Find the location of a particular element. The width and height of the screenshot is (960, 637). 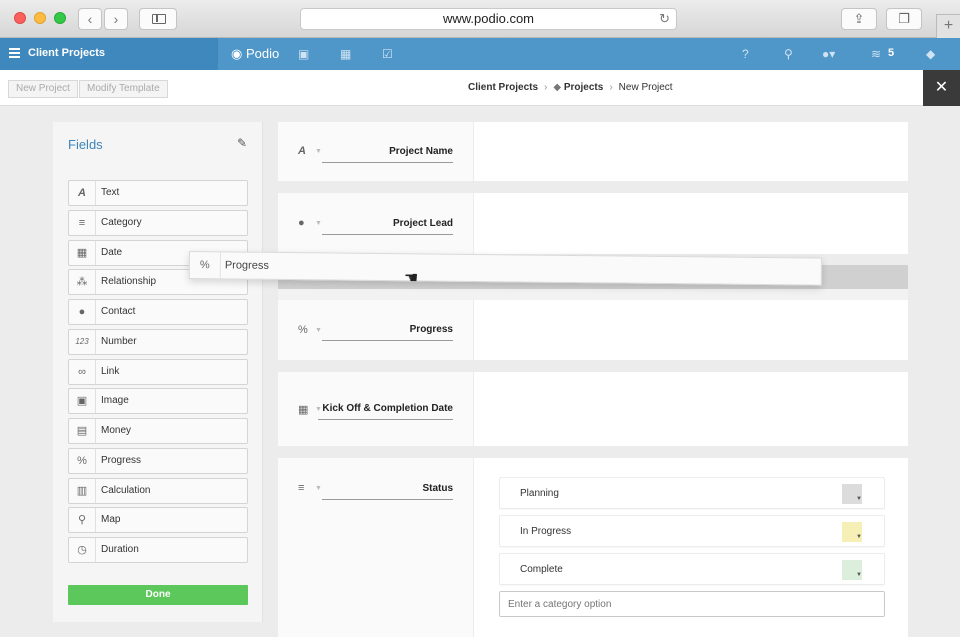

contacts-icon: ●▾ is located at coordinates (828, 54).